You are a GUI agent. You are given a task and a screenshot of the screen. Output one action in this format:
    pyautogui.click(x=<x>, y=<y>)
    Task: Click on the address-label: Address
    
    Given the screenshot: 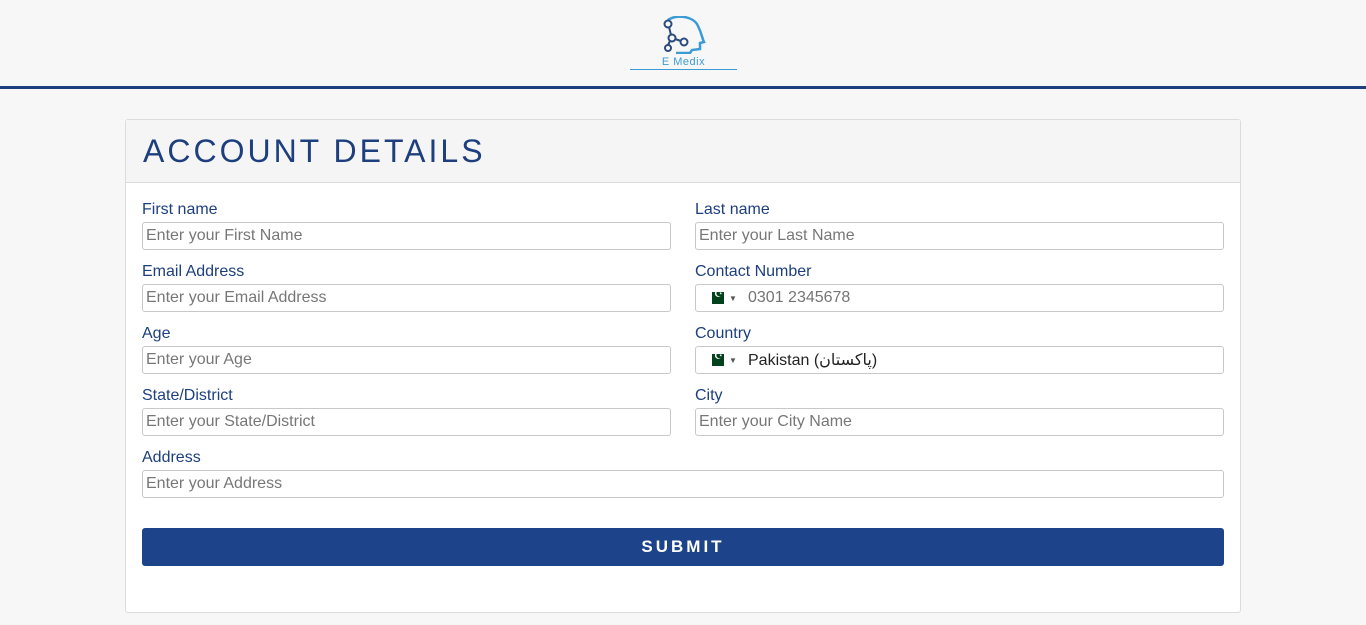 What is the action you would take?
    pyautogui.click(x=171, y=457)
    